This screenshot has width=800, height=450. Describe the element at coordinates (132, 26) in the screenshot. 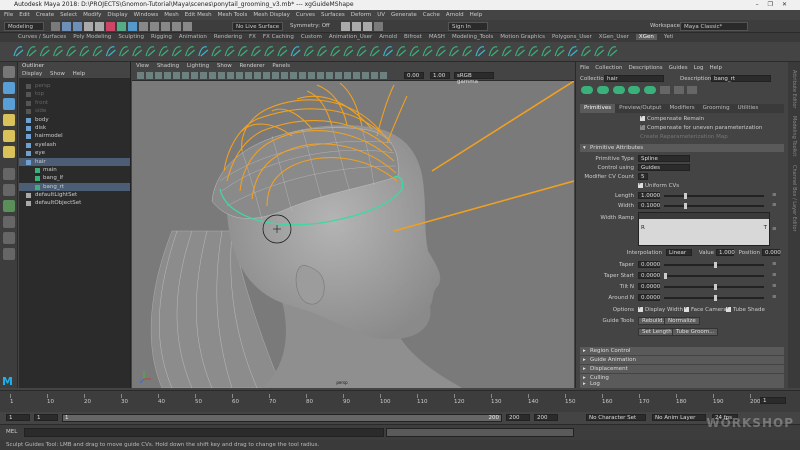

I see `select-component-icon` at that location.